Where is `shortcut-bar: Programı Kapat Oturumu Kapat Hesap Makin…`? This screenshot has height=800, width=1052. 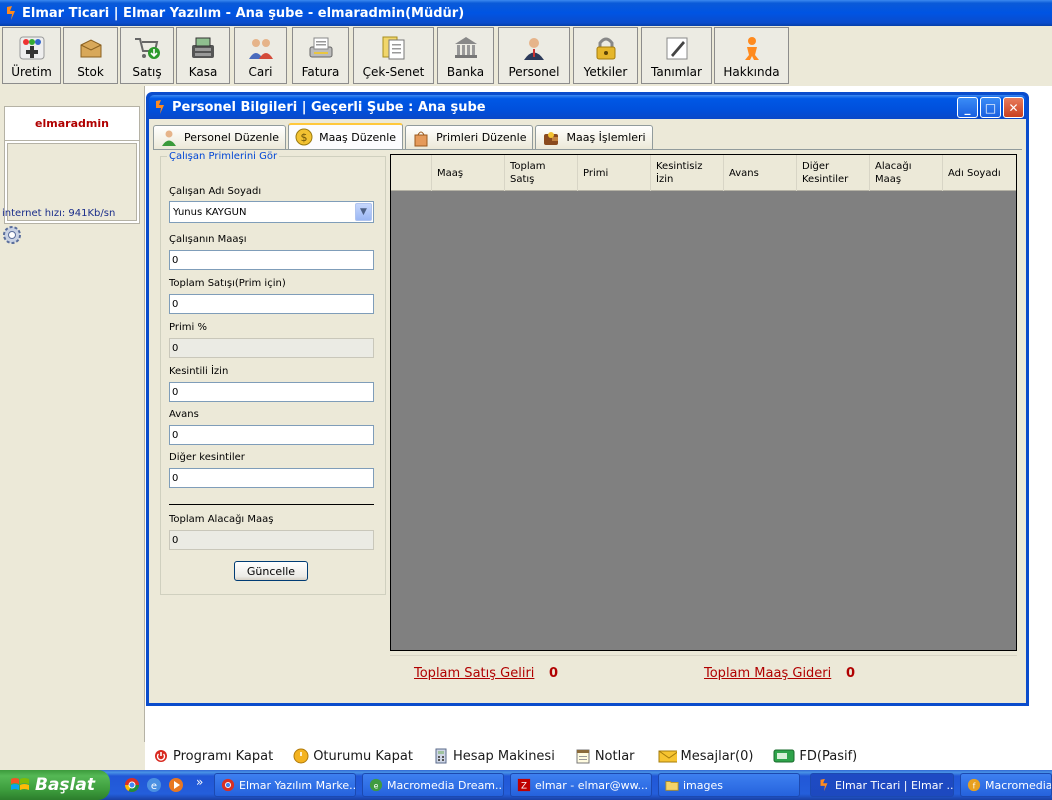
shortcut-bar: Programı Kapat Oturumu Kapat Hesap Makin… is located at coordinates (598, 756).